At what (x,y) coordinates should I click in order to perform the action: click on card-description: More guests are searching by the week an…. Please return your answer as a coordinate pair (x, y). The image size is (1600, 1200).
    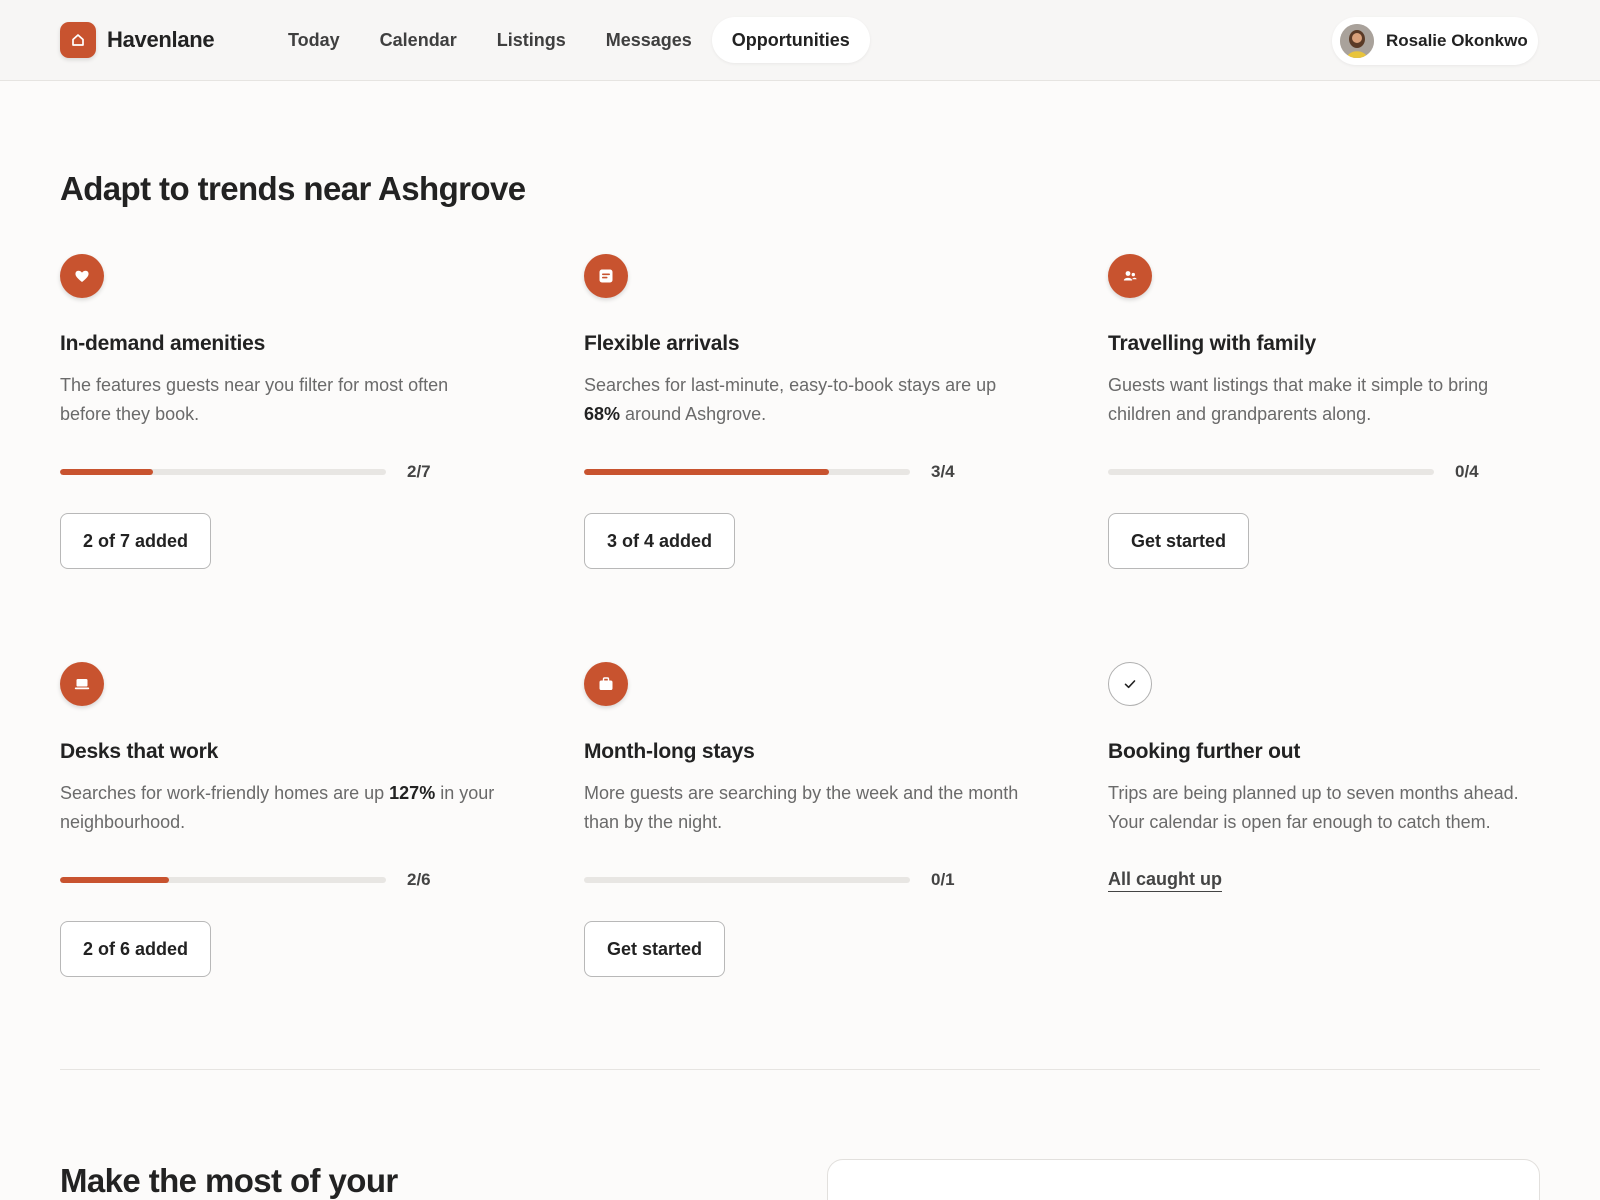
    Looking at the image, I should click on (801, 807).